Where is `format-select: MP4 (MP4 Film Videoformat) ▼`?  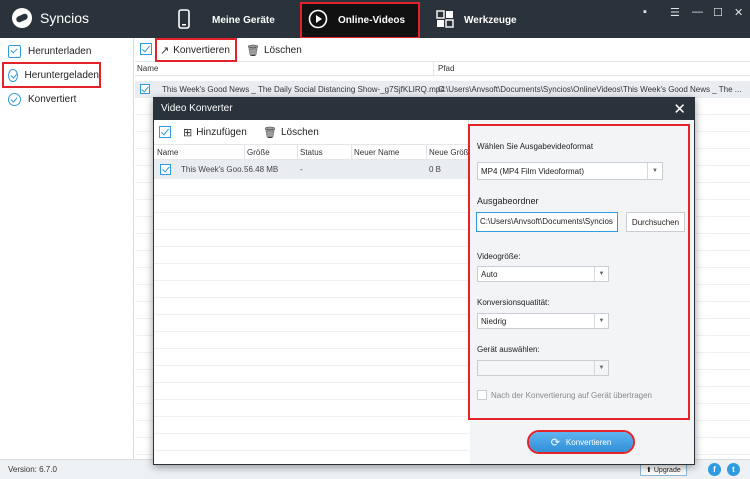 format-select: MP4 (MP4 Film Videoformat) ▼ is located at coordinates (570, 171).